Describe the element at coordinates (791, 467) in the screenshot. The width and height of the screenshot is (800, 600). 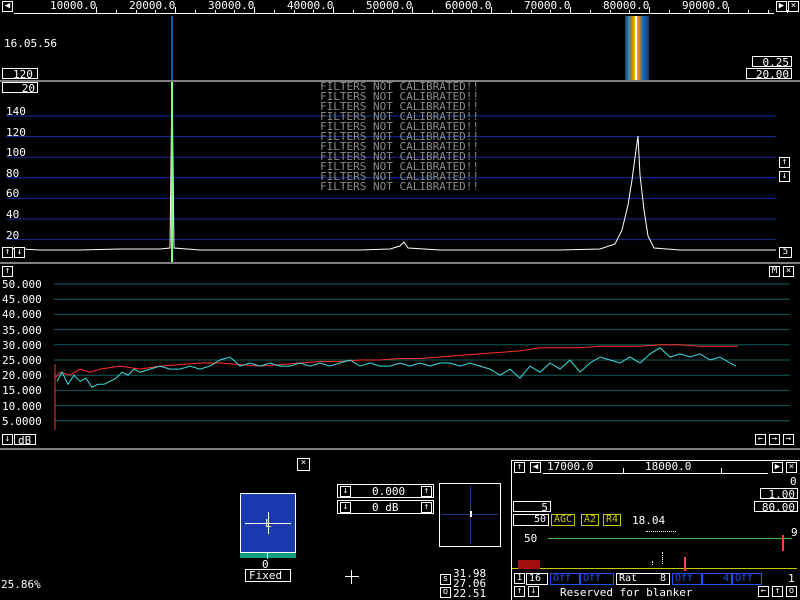
I see `bb-close-button: ×` at that location.